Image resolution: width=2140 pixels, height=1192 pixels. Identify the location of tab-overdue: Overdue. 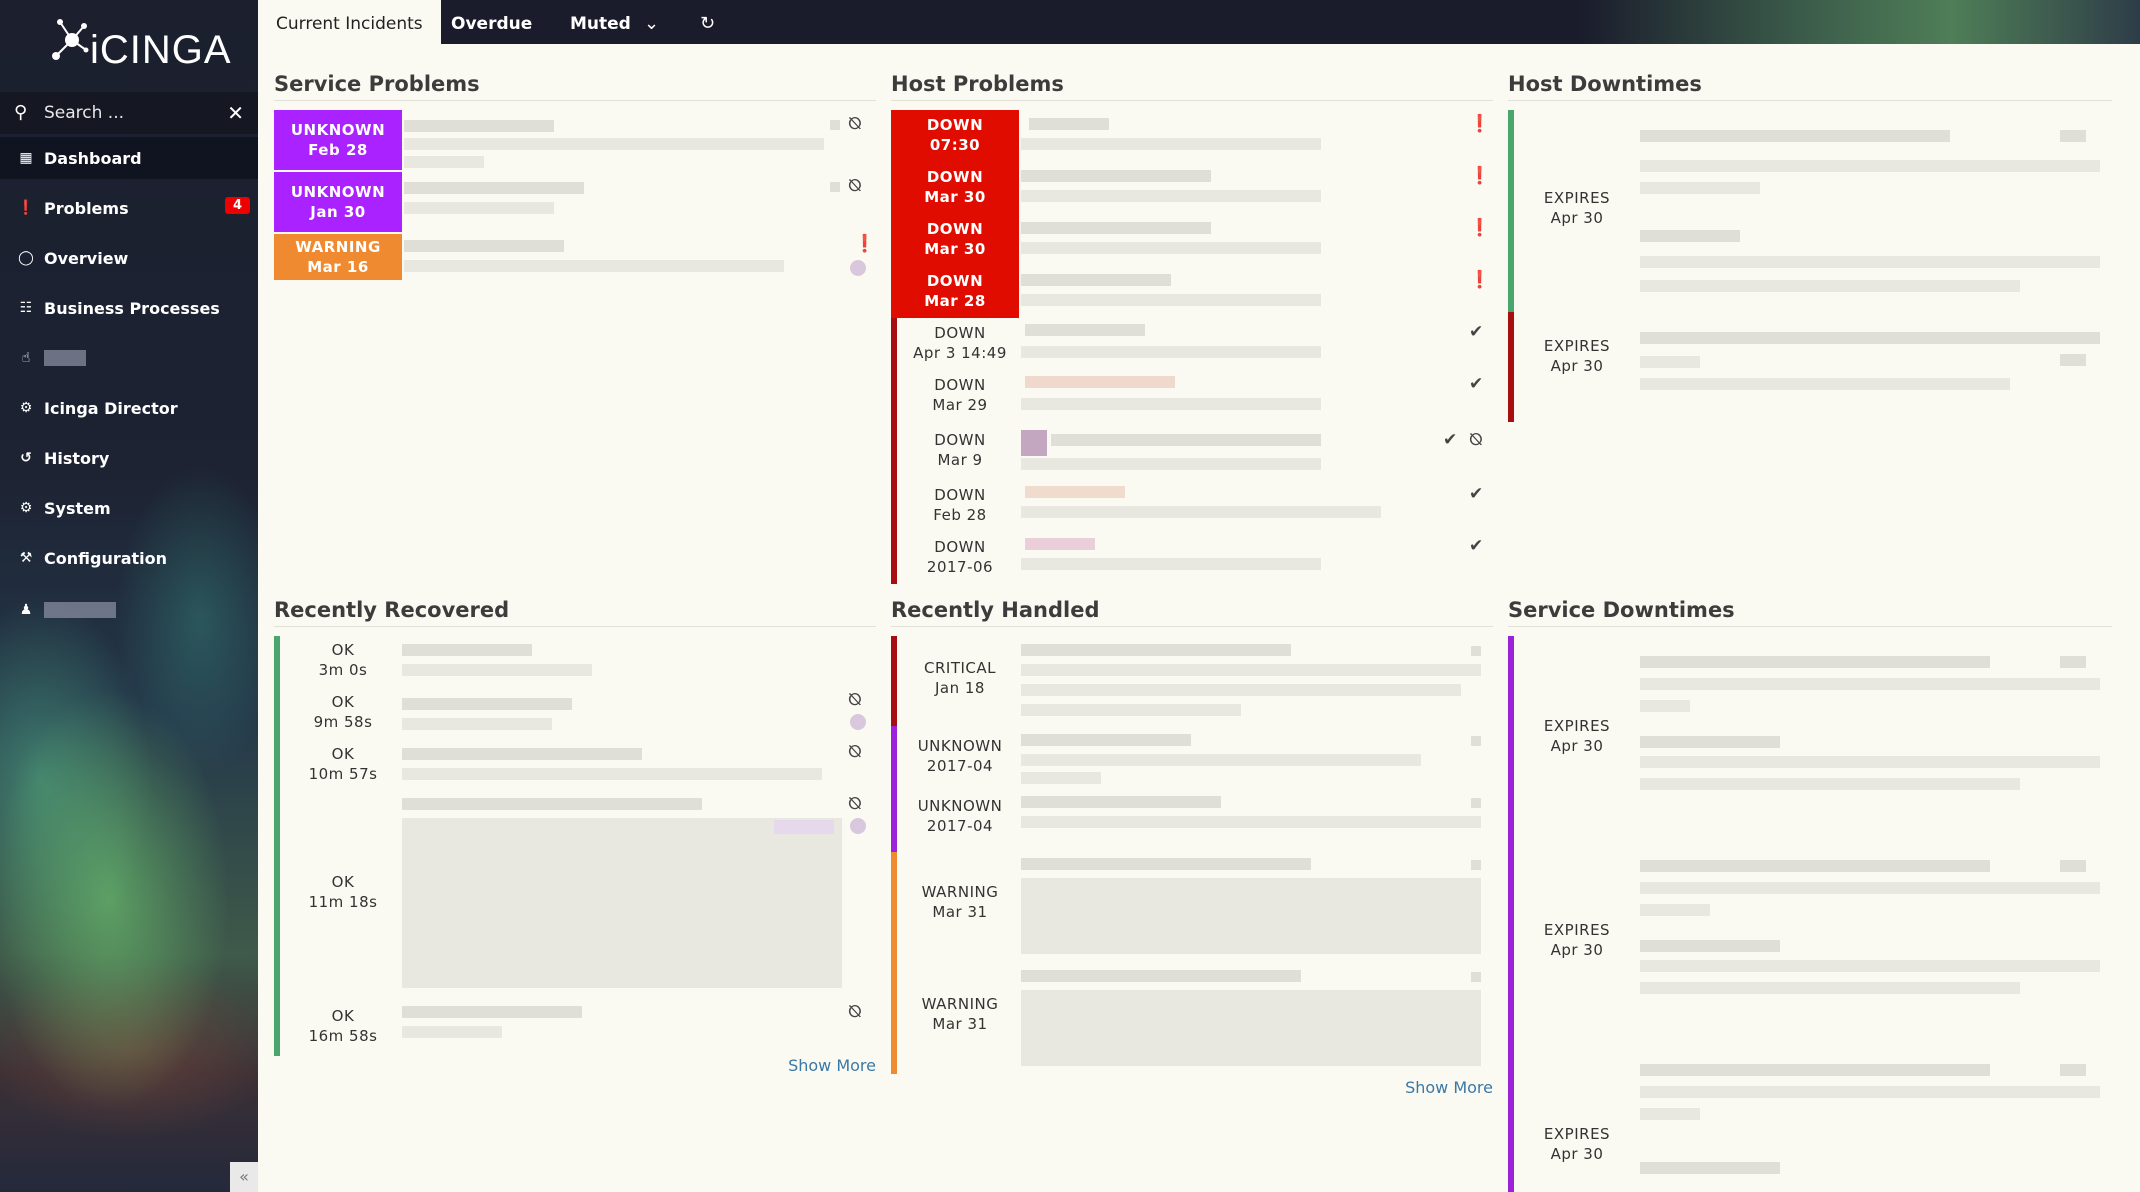
(491, 22).